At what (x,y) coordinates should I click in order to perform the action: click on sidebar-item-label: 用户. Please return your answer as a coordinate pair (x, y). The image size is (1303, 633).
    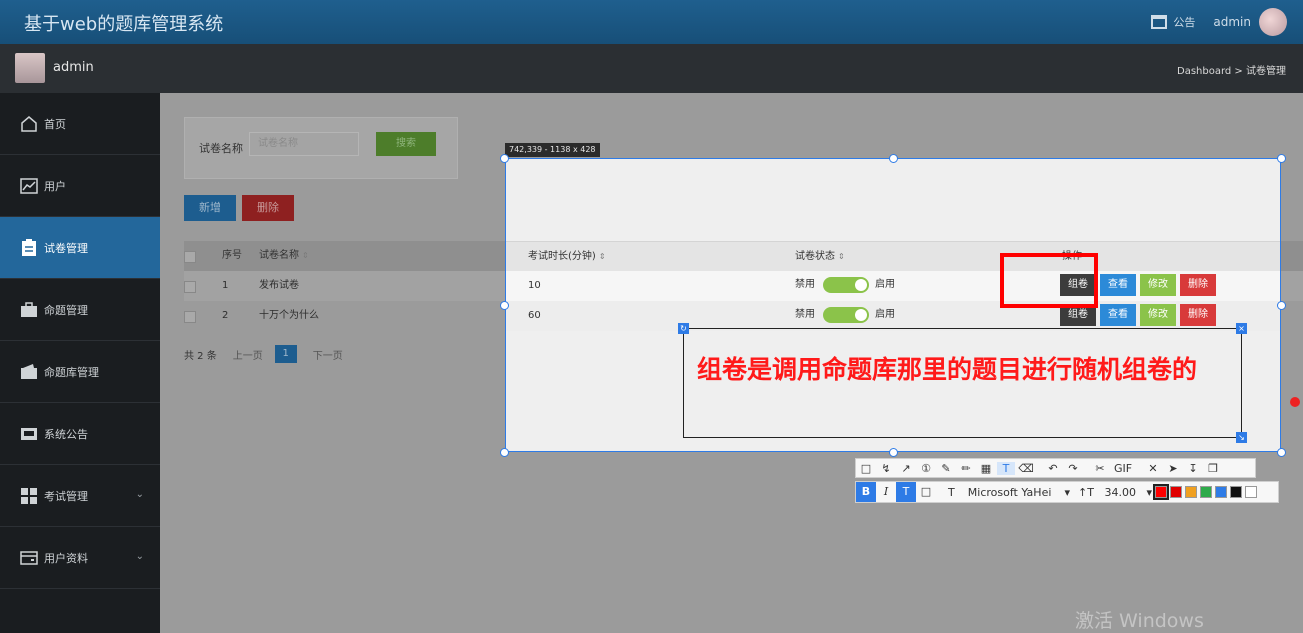
    Looking at the image, I should click on (55, 186).